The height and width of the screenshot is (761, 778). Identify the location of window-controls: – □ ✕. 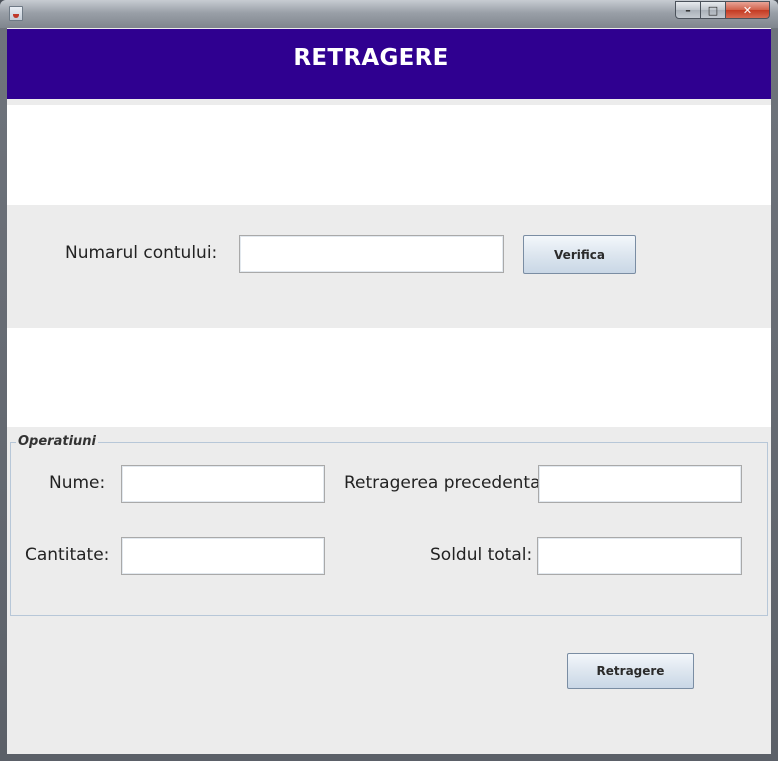
(722, 10).